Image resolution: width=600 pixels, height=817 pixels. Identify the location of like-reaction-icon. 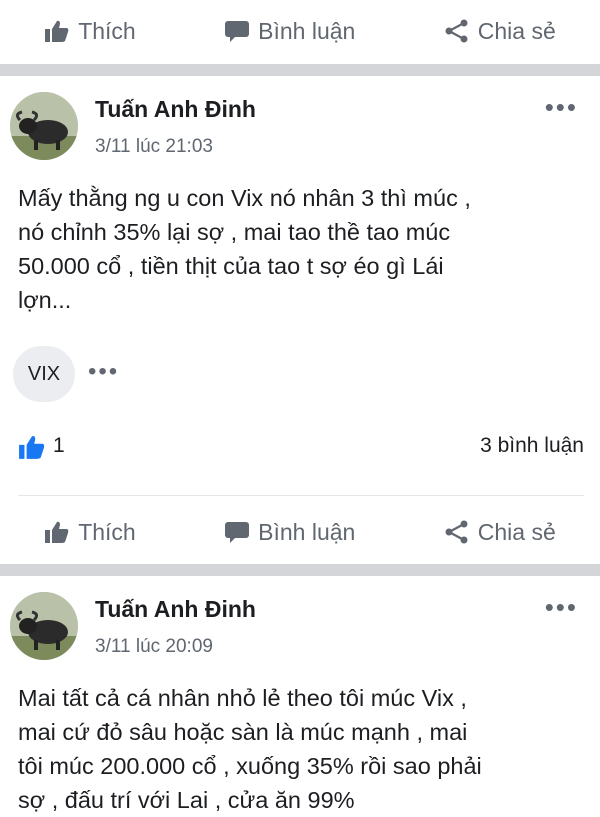
(32, 449).